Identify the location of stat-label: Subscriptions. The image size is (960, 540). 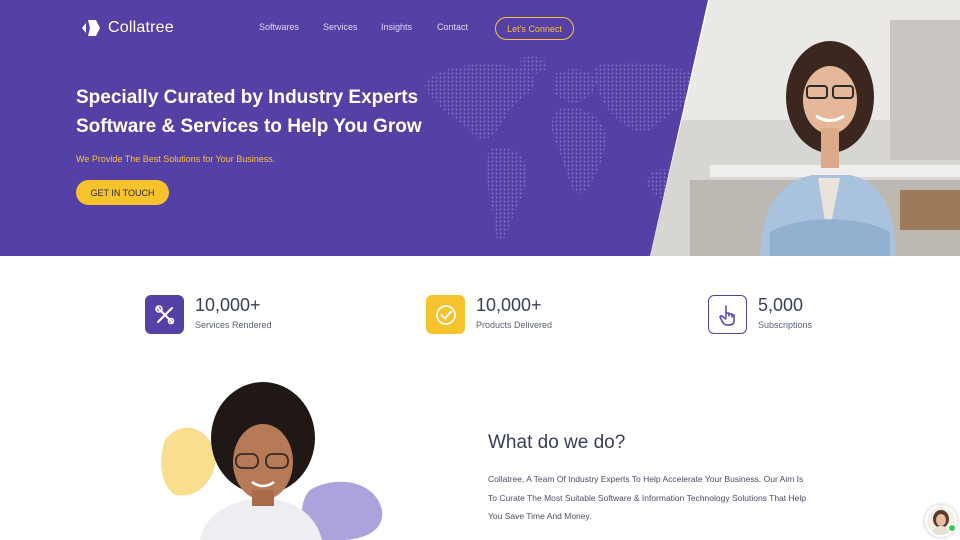
(785, 325).